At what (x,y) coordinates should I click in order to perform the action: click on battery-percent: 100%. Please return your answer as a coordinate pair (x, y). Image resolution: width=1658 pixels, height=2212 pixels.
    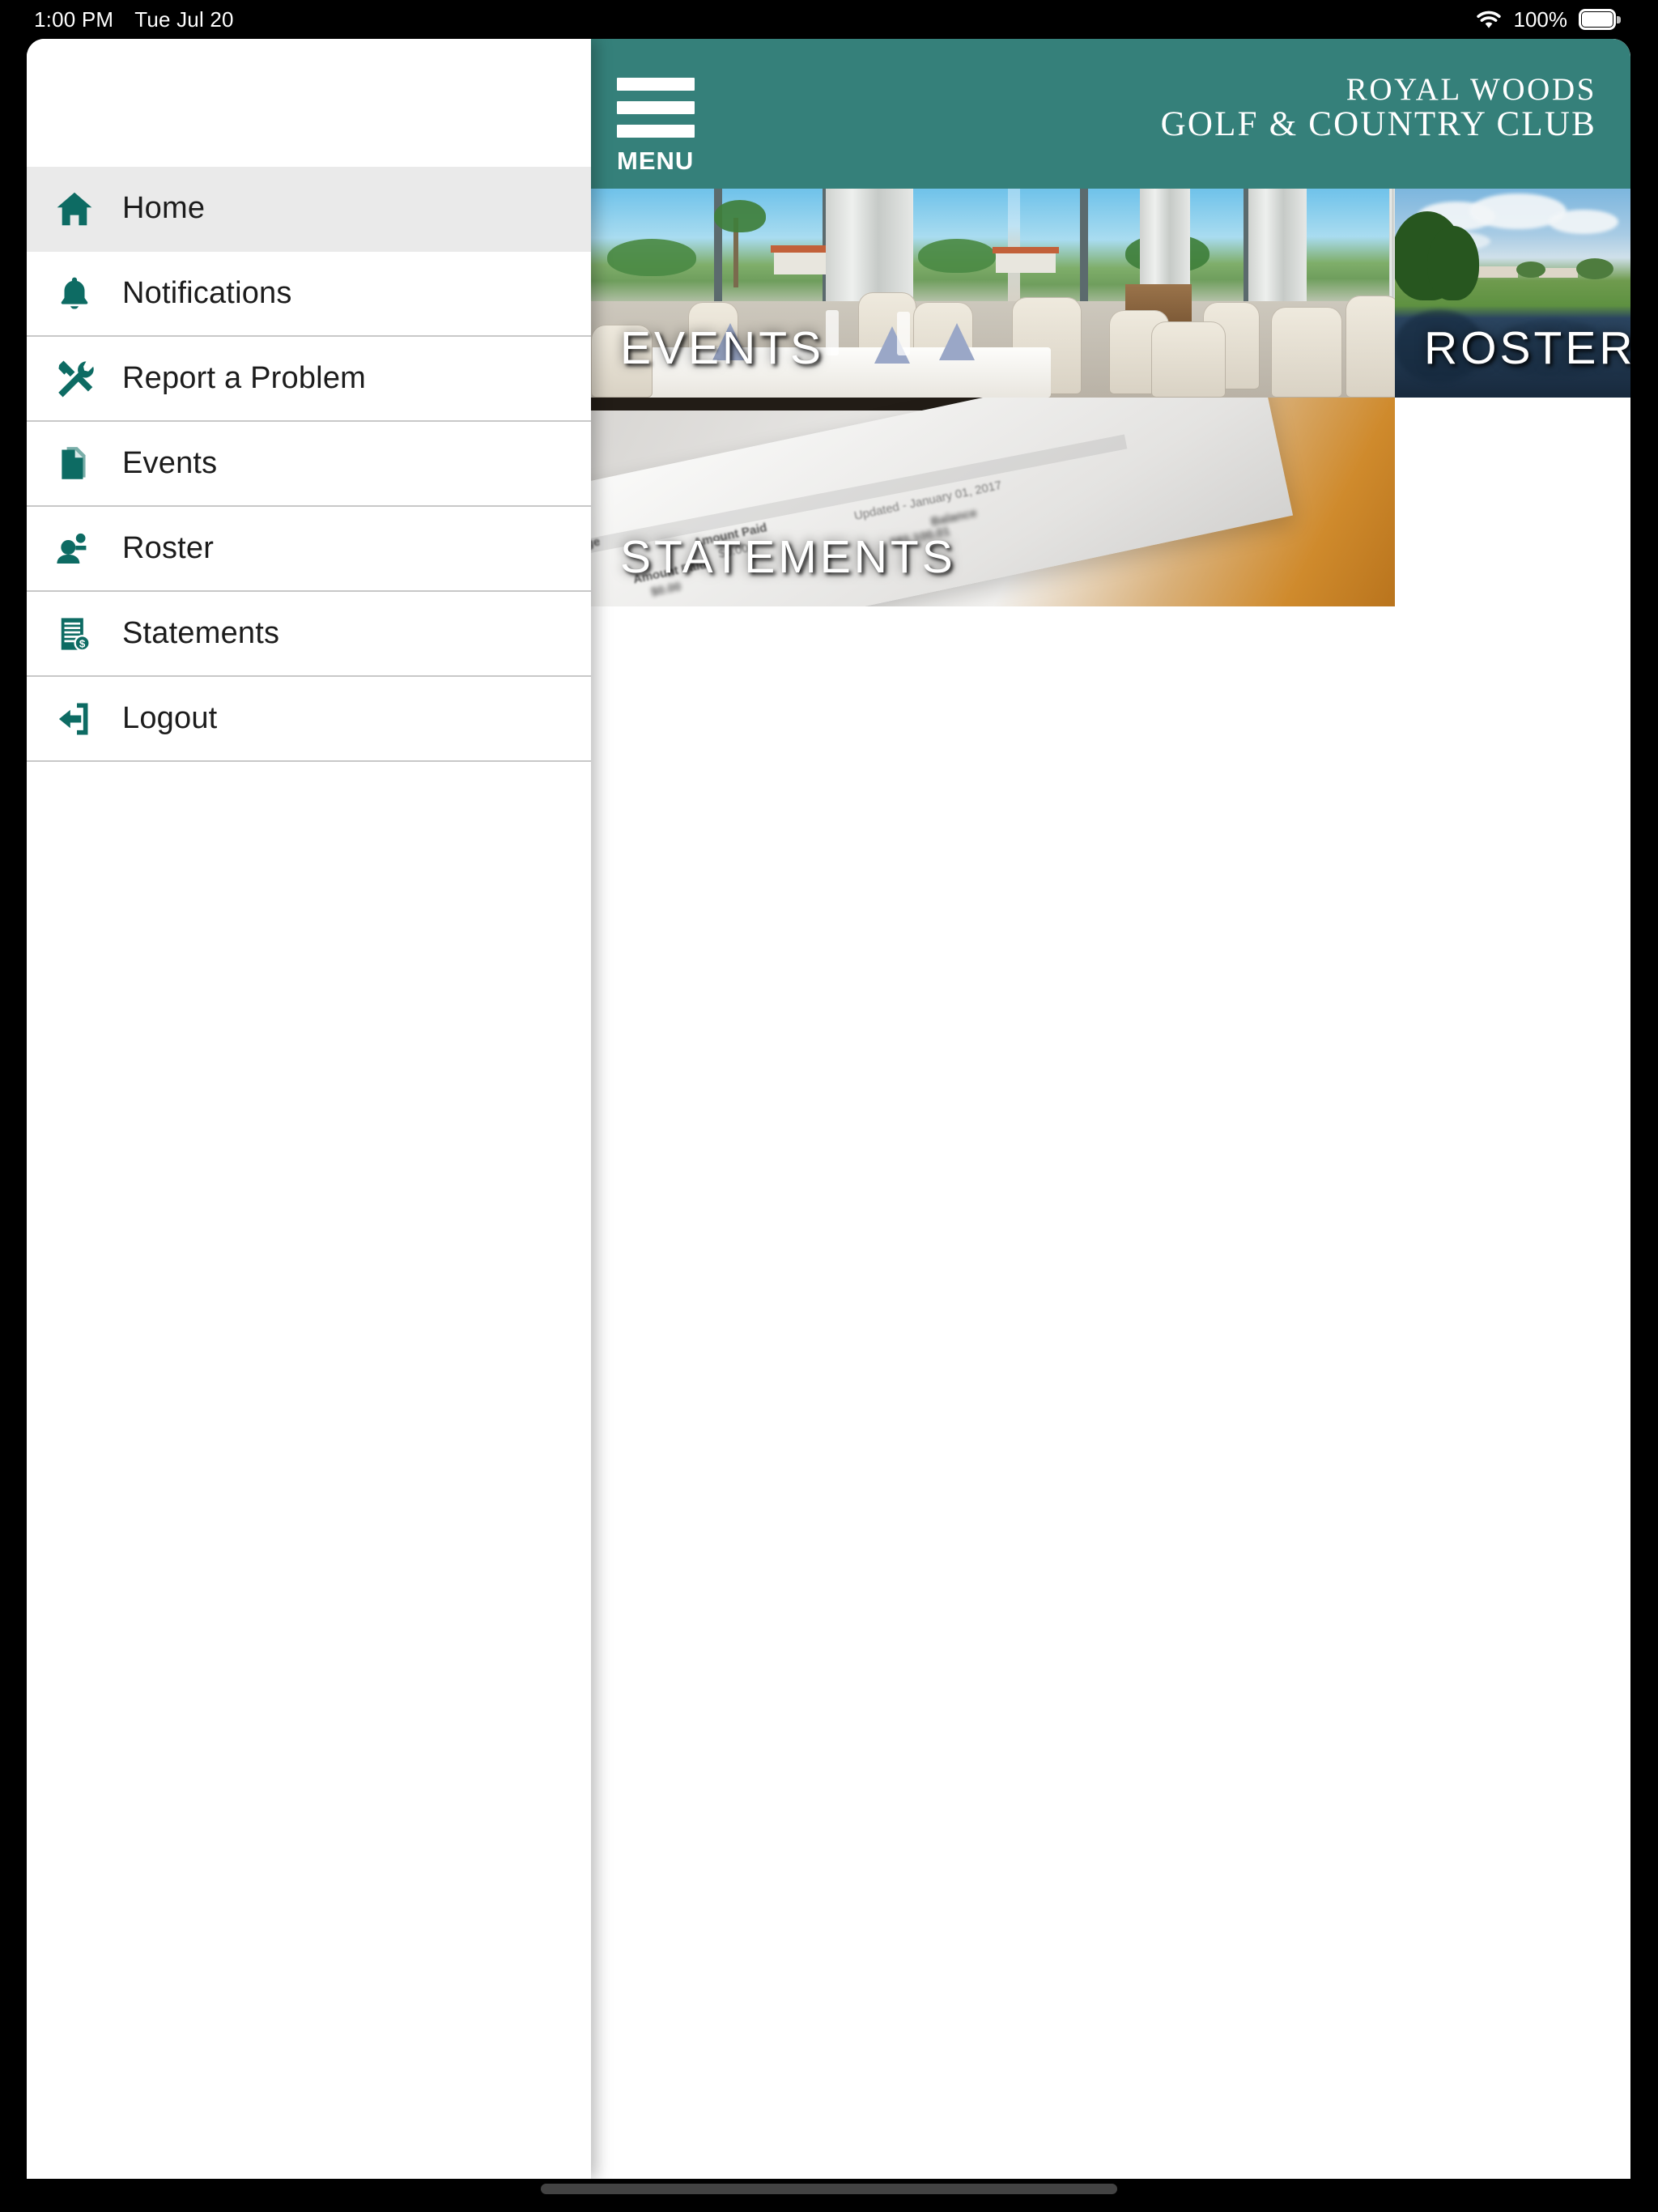
    Looking at the image, I should click on (1540, 19).